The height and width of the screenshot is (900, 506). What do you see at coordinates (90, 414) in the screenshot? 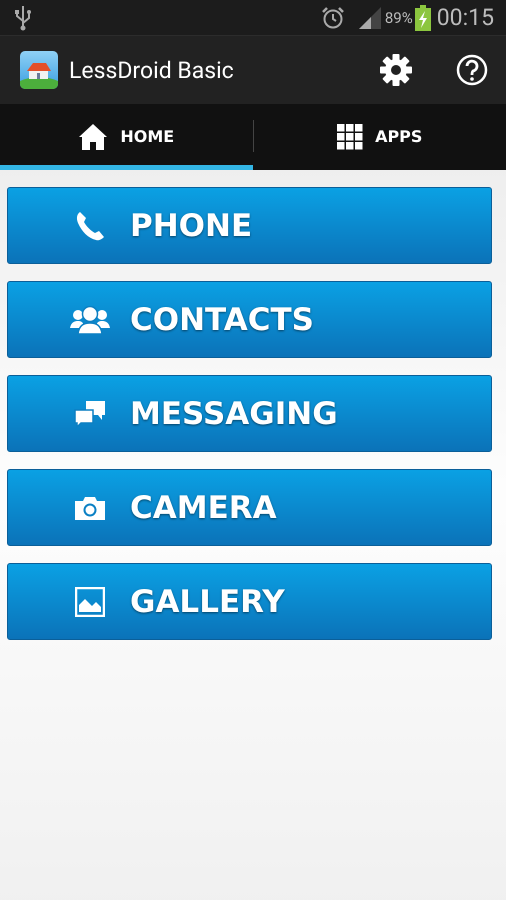
I see `chat-bubbles-icon` at bounding box center [90, 414].